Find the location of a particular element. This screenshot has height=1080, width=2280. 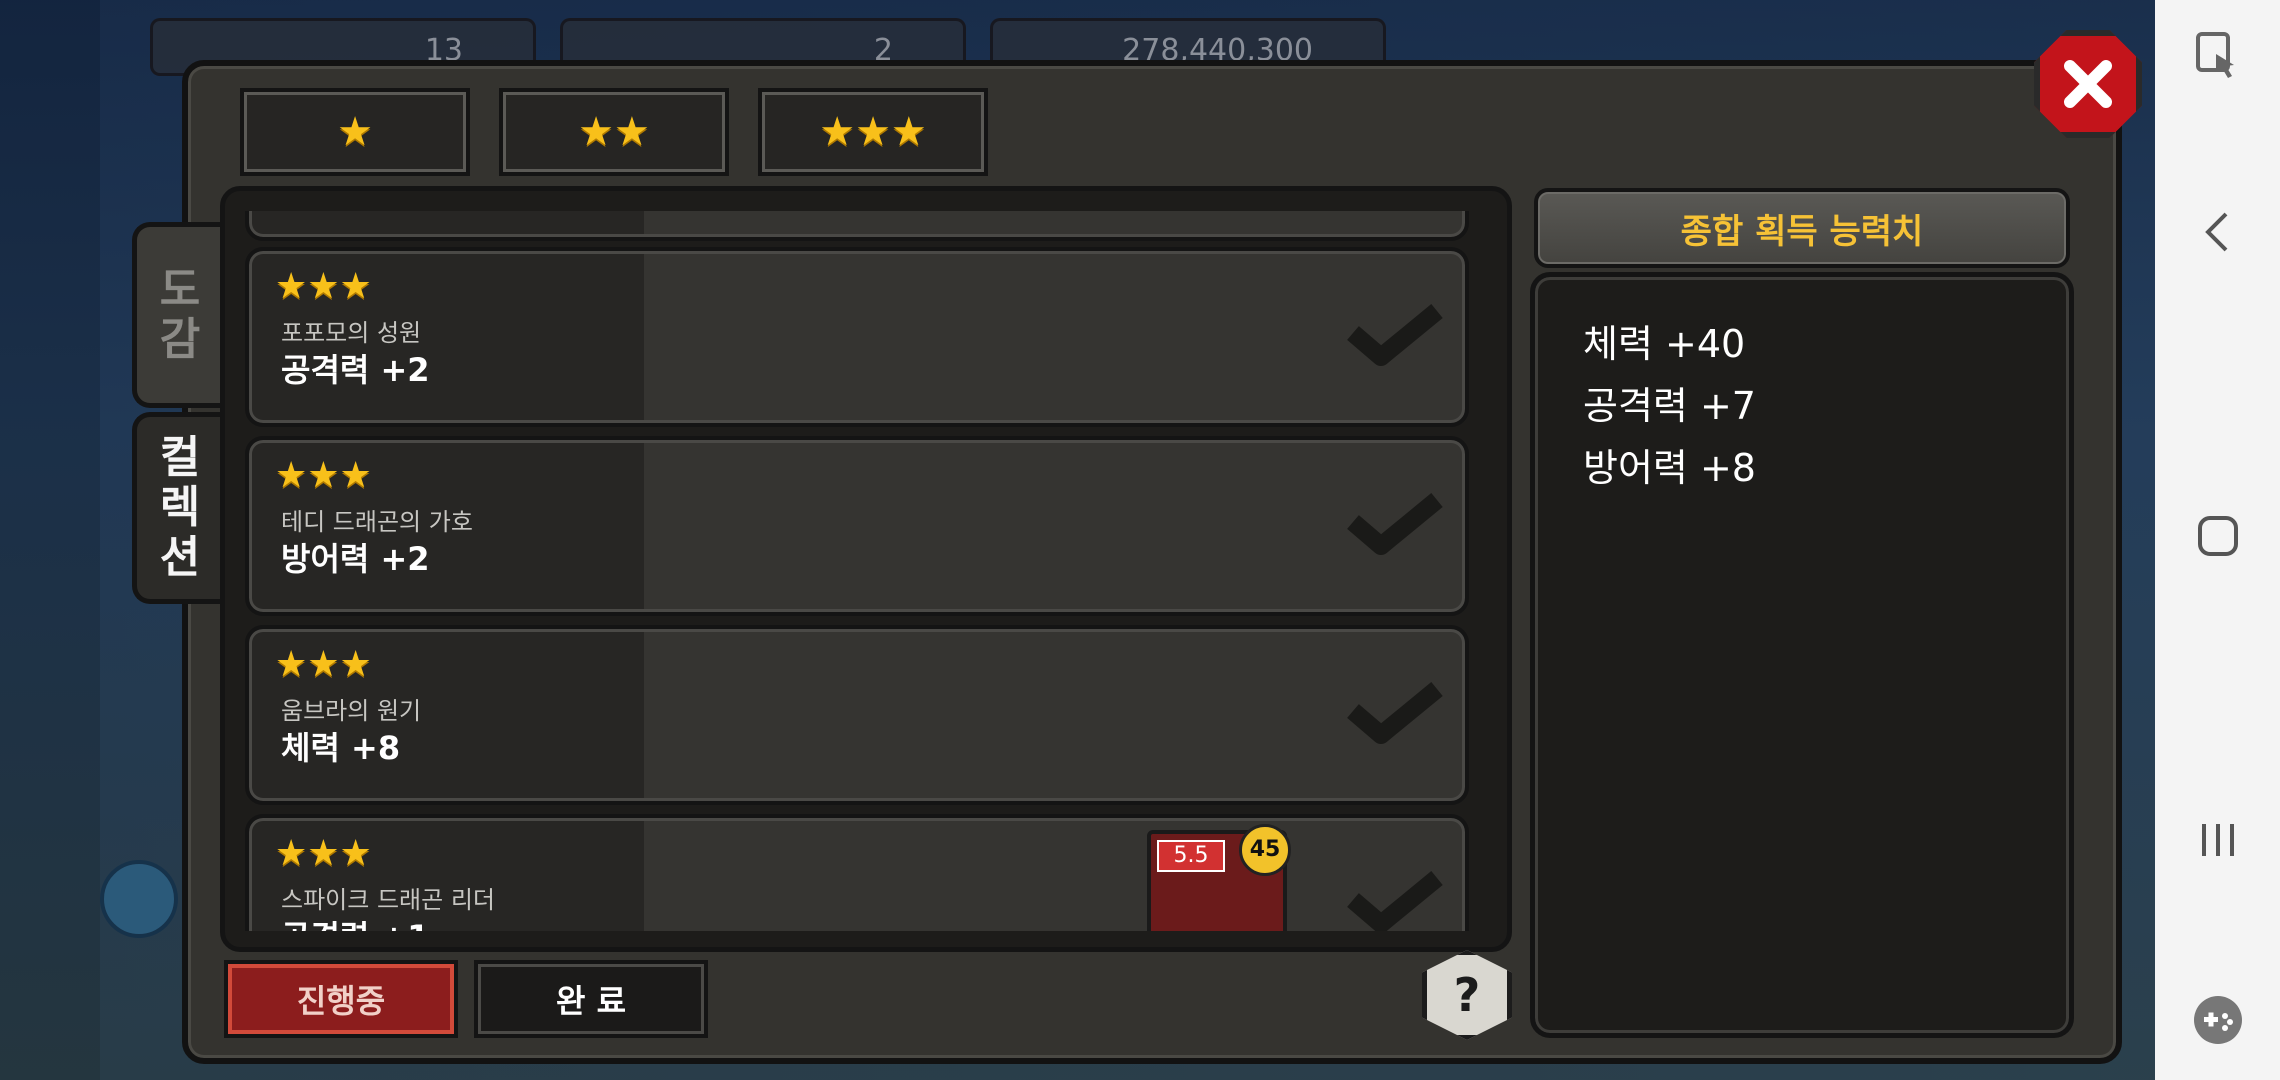

collection-stat: 공격력 +2 is located at coordinates (355, 370).